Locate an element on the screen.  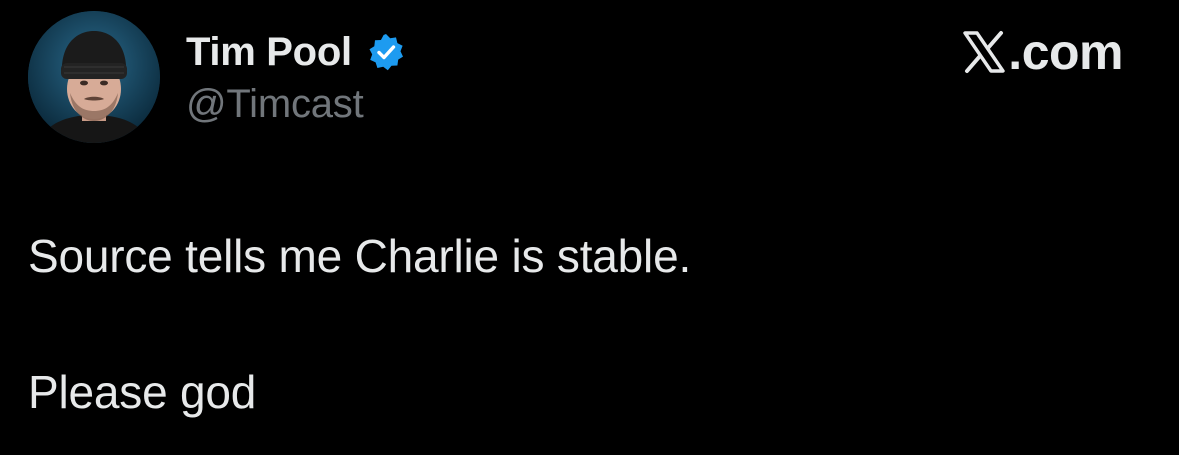
avatar-image is located at coordinates (94, 77).